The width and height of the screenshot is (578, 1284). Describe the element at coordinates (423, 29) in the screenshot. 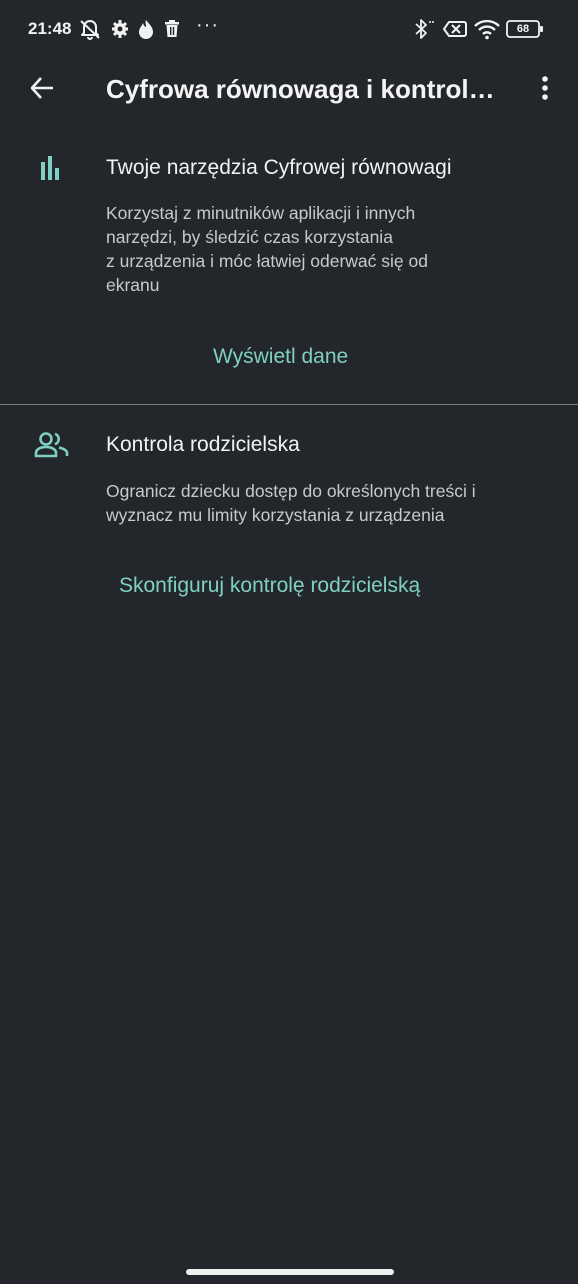

I see `bluetooth-icon` at that location.